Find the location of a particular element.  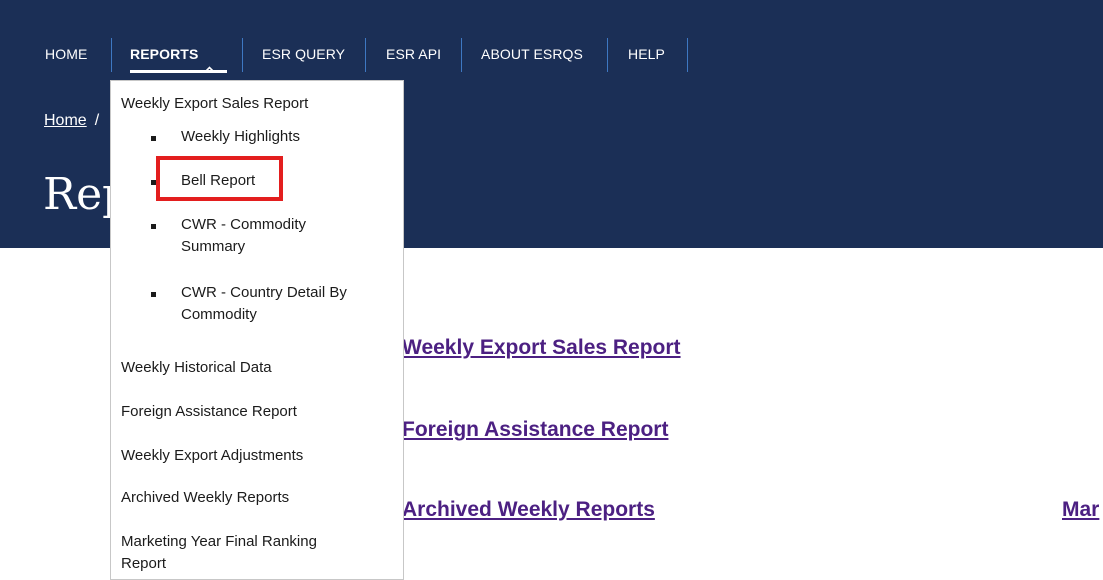

nav-help: HELP is located at coordinates (646, 54).